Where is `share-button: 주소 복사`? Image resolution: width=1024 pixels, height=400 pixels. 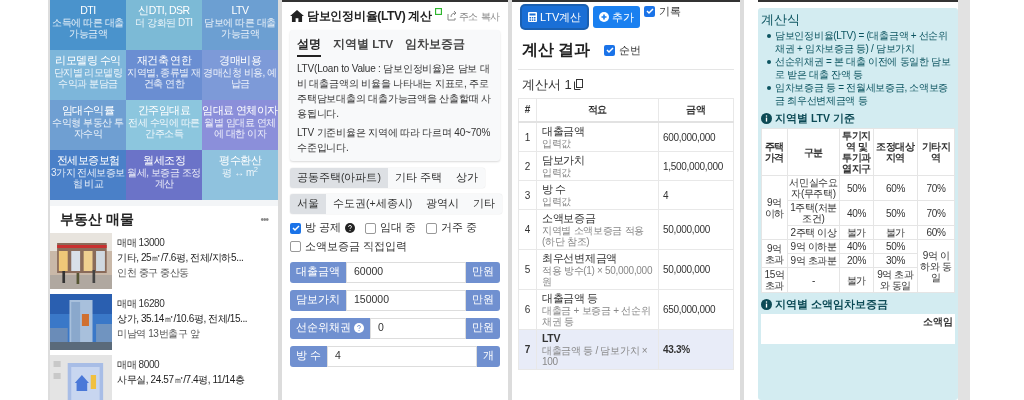 share-button: 주소 복사 is located at coordinates (473, 16).